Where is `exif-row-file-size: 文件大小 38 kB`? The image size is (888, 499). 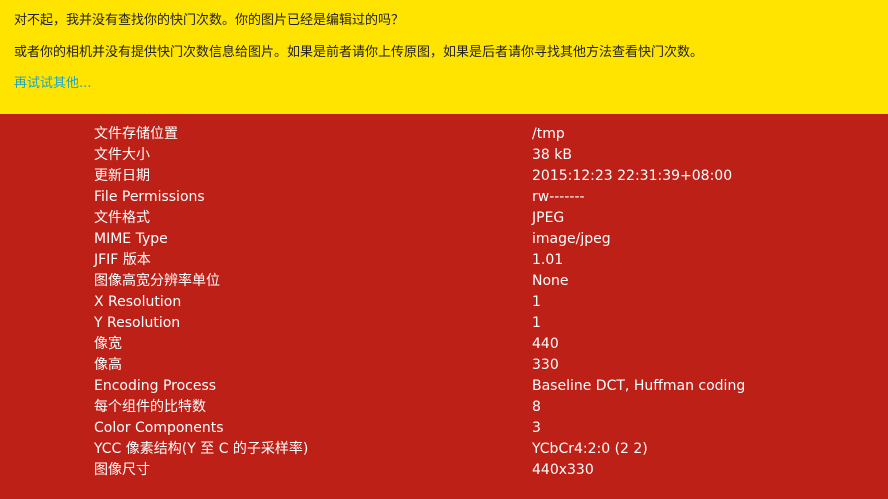
exif-row-file-size: 文件大小 38 kB is located at coordinates (444, 155).